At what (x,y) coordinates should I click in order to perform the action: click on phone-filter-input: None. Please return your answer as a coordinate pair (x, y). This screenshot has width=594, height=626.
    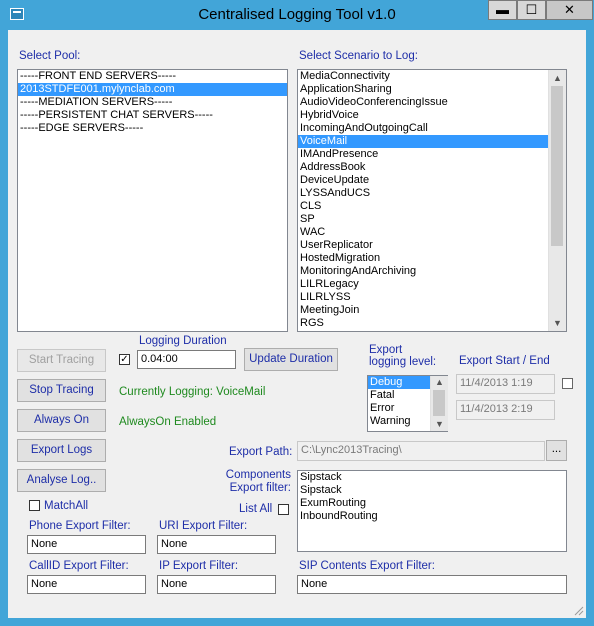
    Looking at the image, I should click on (86, 544).